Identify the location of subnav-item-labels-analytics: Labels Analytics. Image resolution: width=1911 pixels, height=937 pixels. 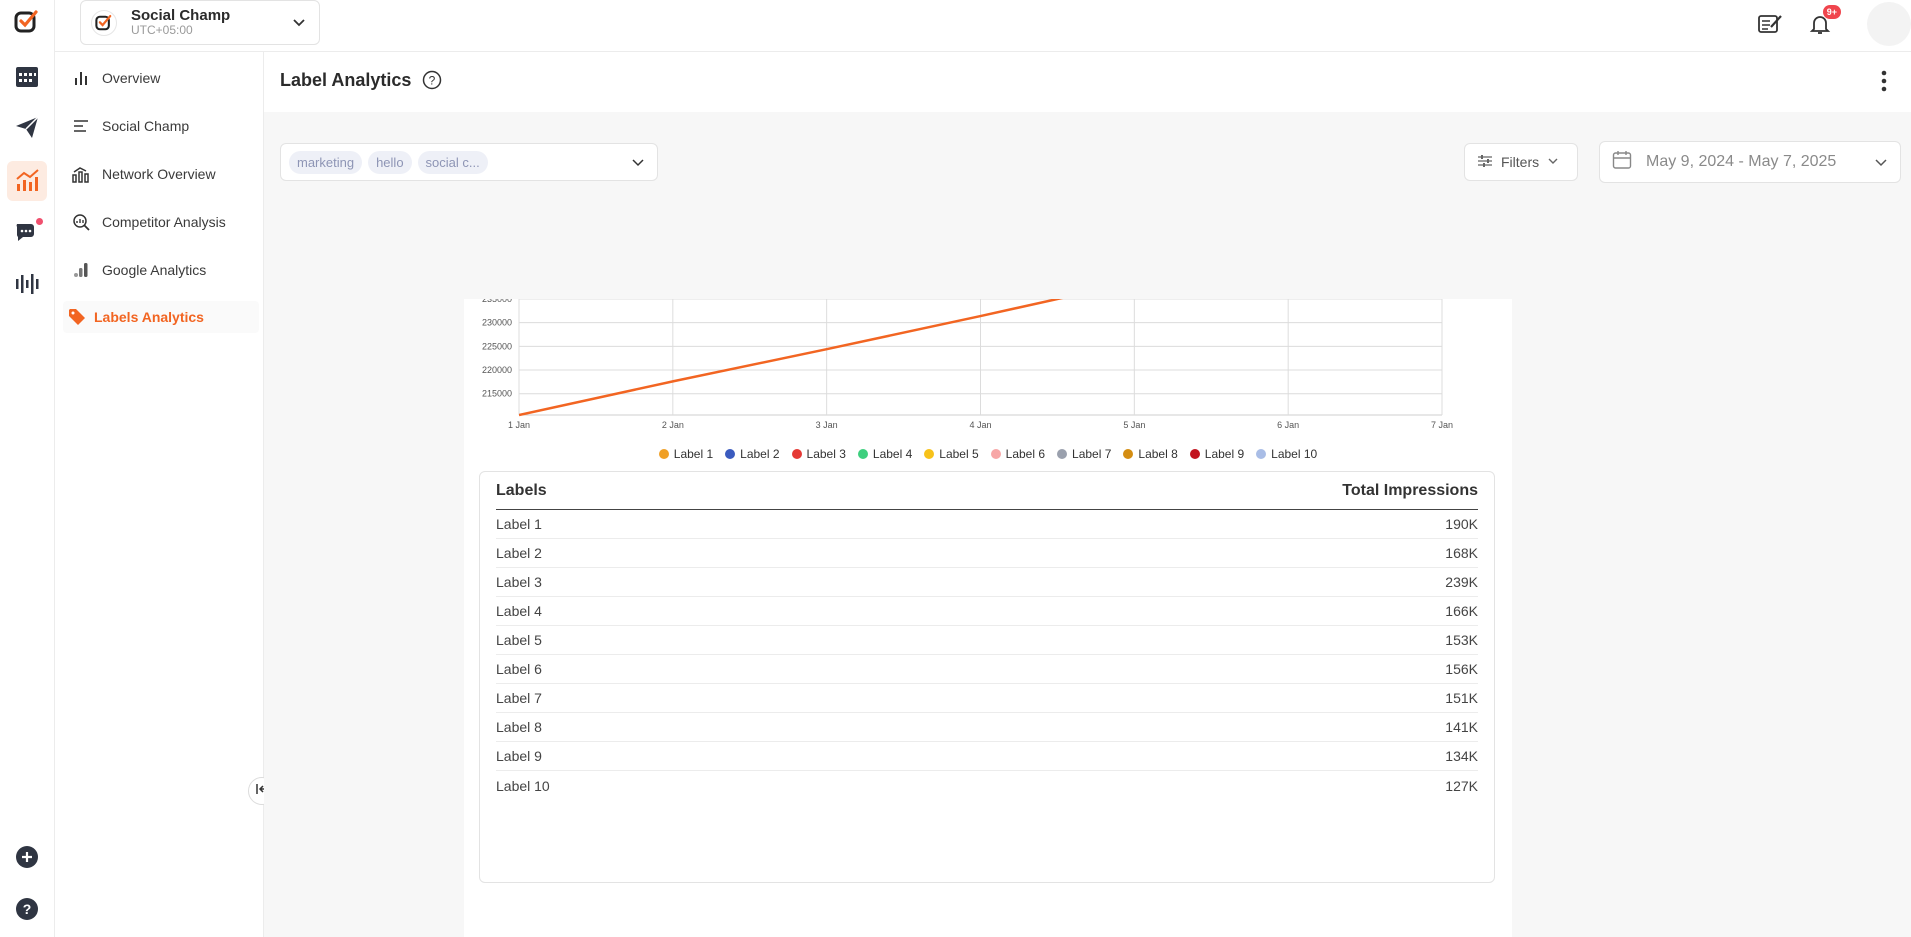
(161, 317).